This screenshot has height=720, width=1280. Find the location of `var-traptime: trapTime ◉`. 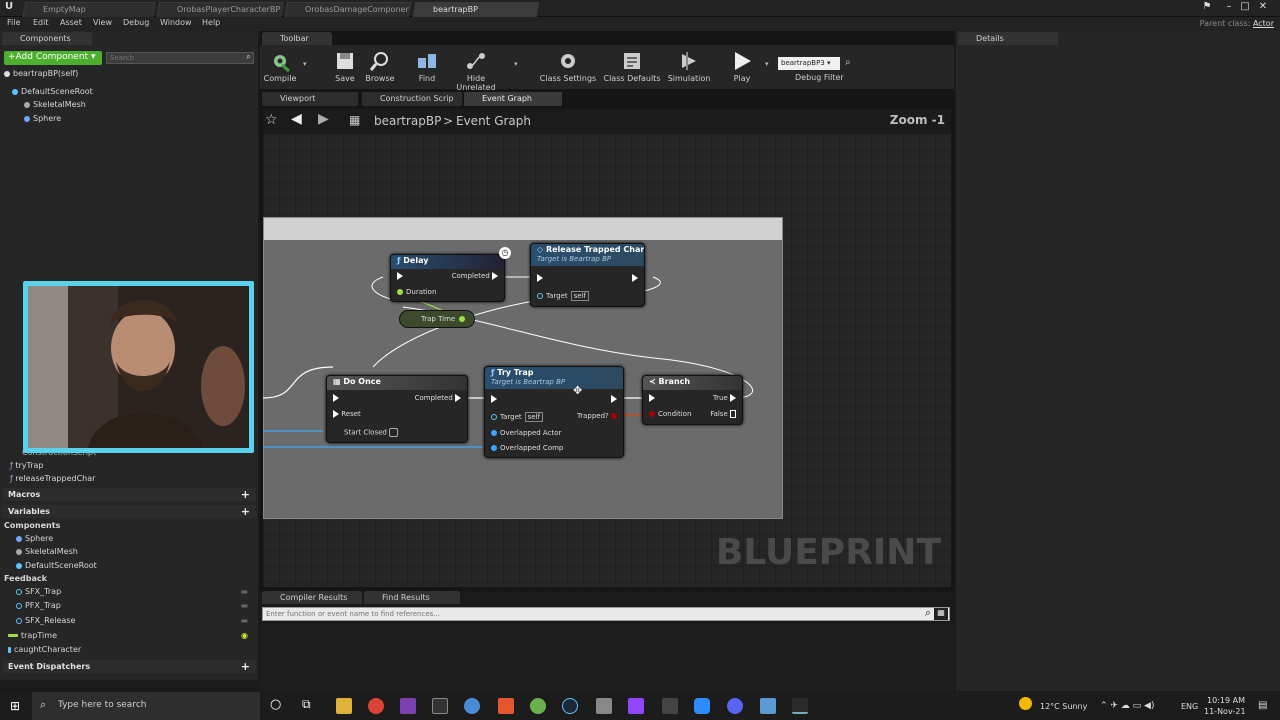

var-traptime: trapTime ◉ is located at coordinates (131, 635).